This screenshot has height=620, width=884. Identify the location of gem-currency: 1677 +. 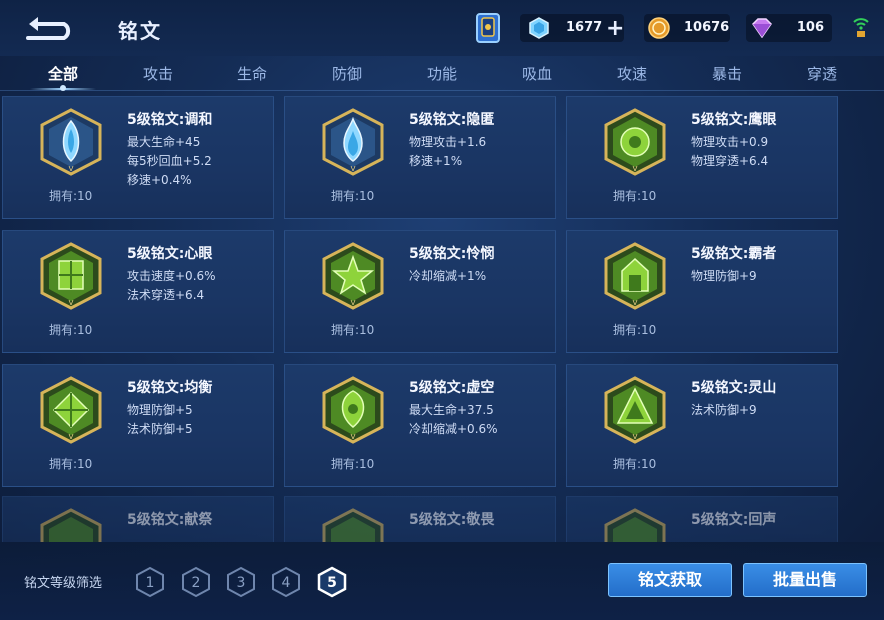
(572, 28).